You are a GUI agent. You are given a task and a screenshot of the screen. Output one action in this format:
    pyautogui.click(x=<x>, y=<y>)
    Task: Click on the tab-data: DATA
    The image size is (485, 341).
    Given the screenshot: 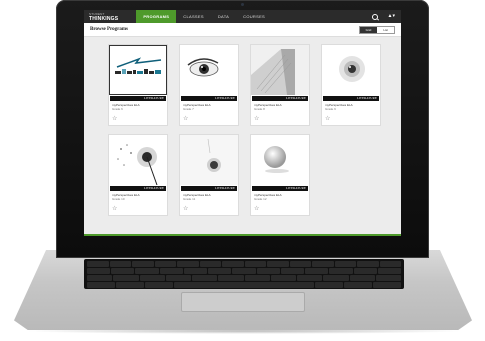 What is the action you would take?
    pyautogui.click(x=223, y=16)
    